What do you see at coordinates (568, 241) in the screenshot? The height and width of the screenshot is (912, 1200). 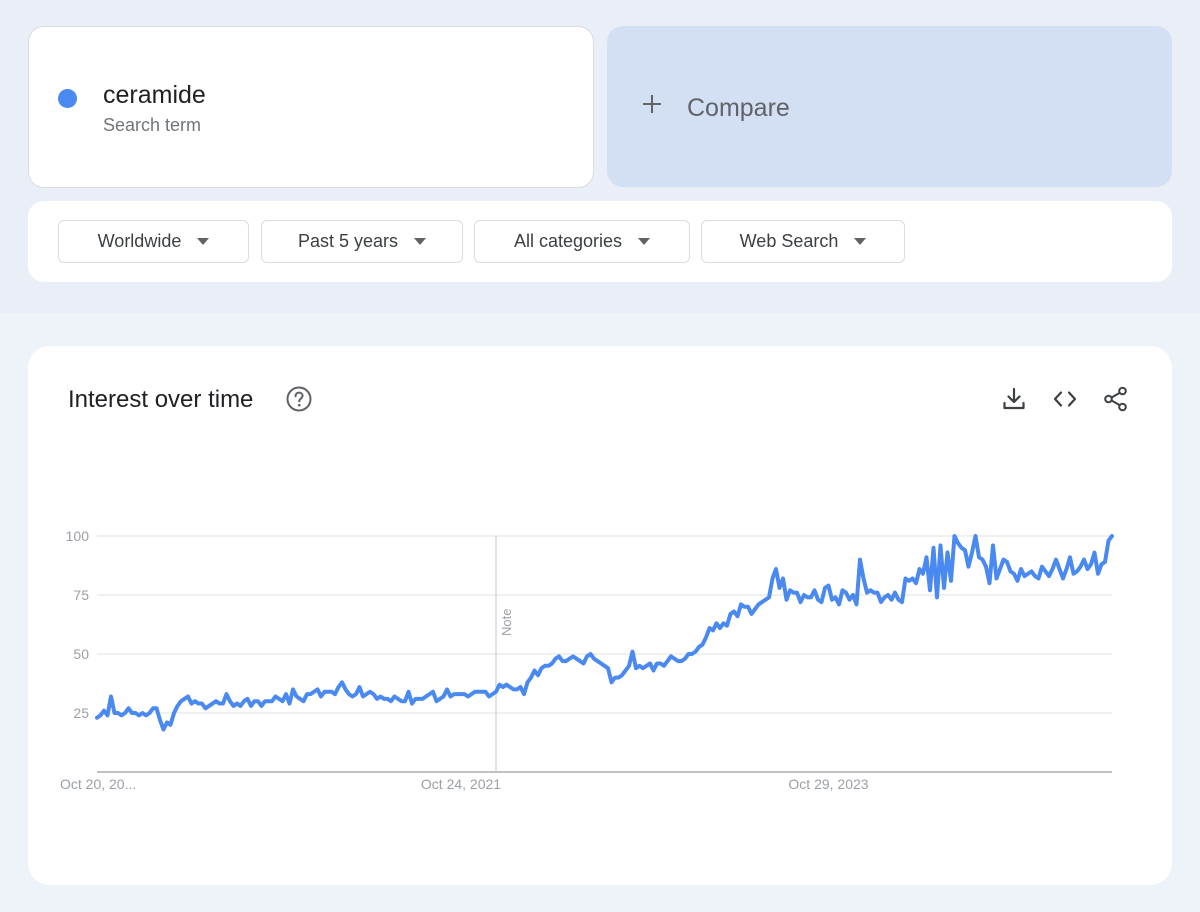 I see `category-value: All categories` at bounding box center [568, 241].